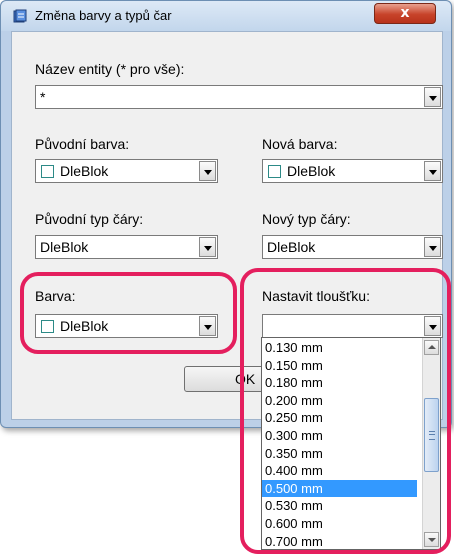 The image size is (454, 555). I want to click on close-icon: x, so click(405, 13).